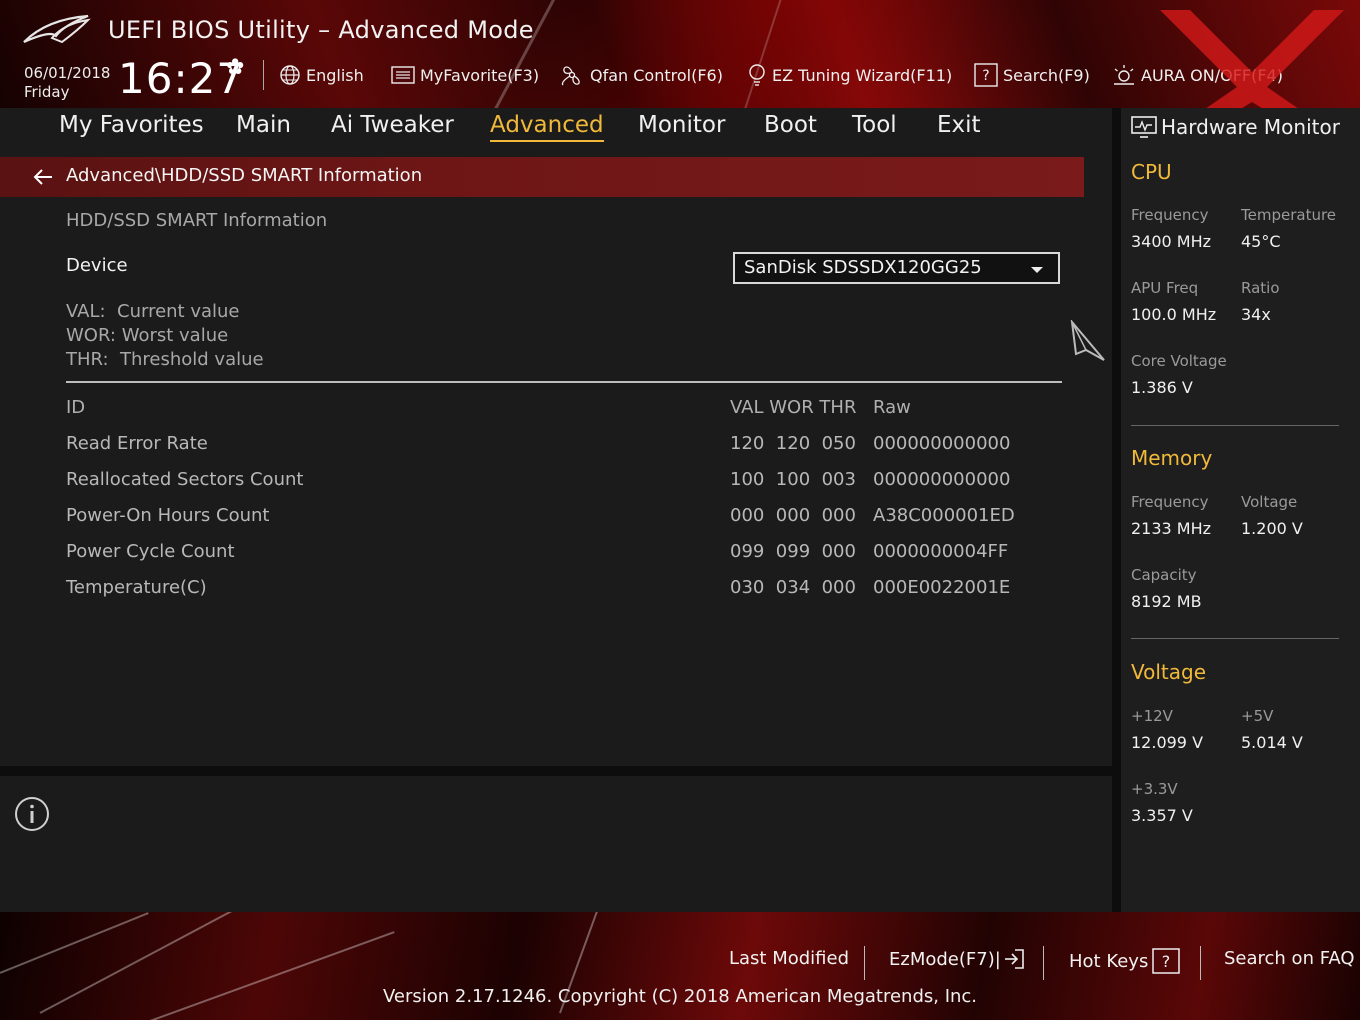 The width and height of the screenshot is (1360, 1020). I want to click on help-info-panel, so click(556, 844).